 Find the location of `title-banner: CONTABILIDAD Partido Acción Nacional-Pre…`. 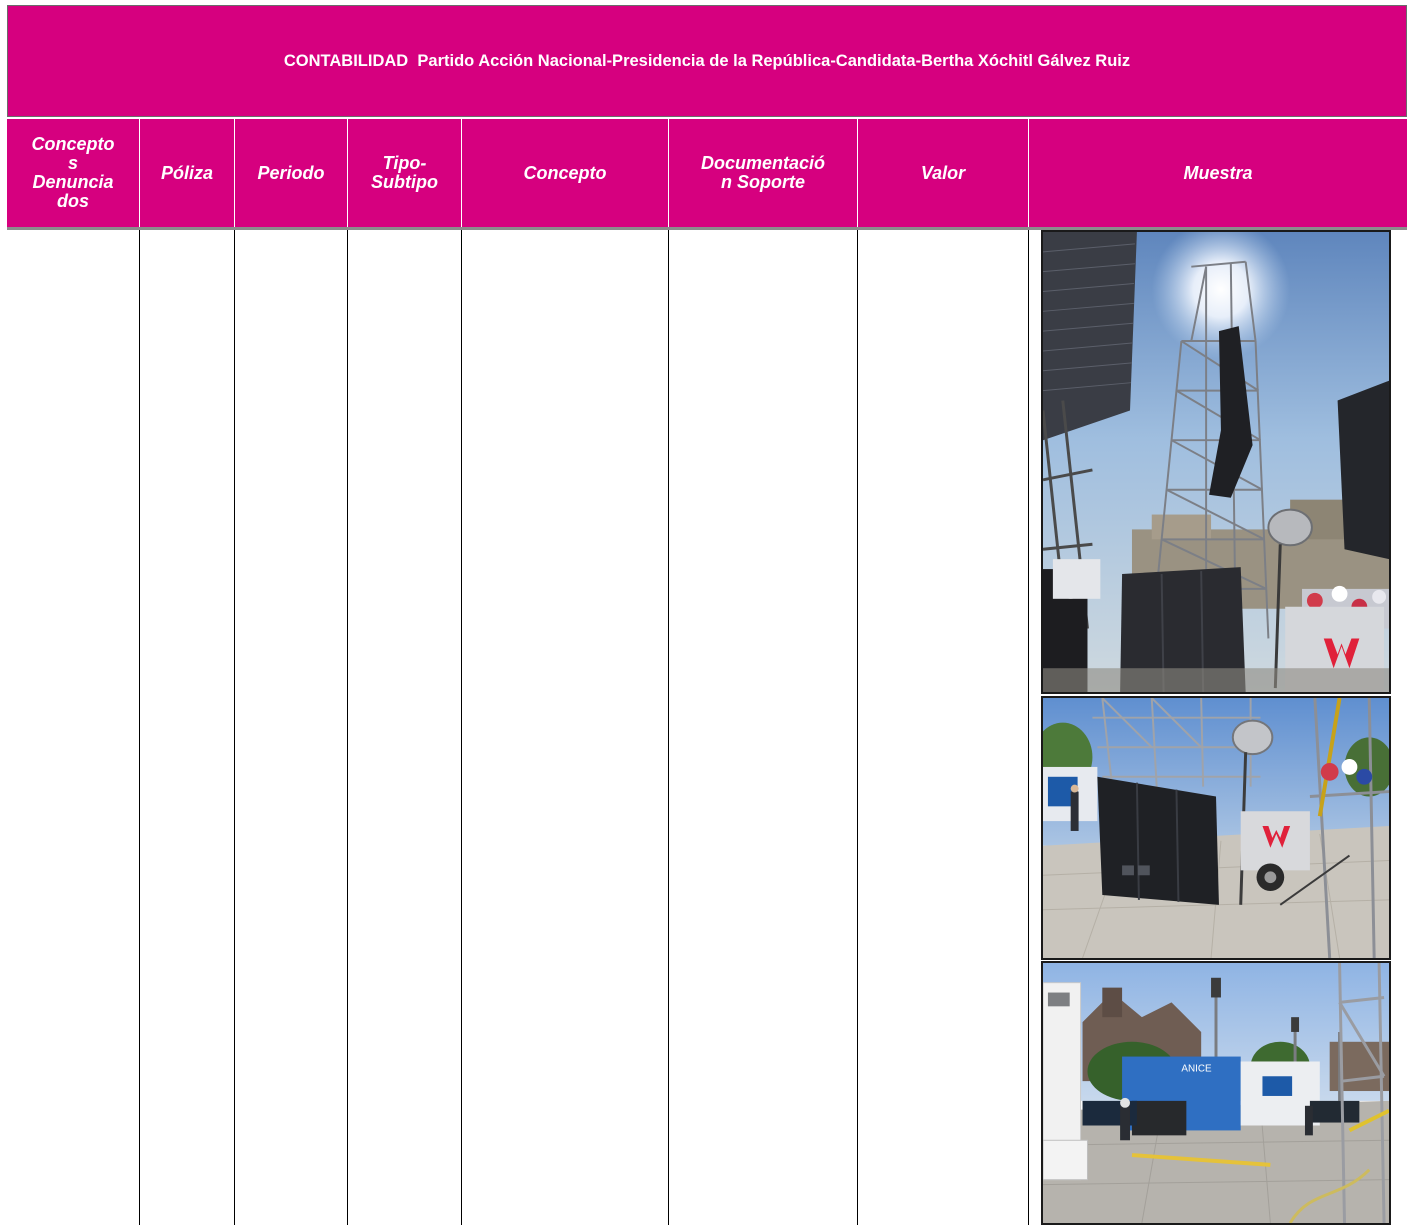

title-banner: CONTABILIDAD Partido Acción Nacional-Pre… is located at coordinates (707, 61).